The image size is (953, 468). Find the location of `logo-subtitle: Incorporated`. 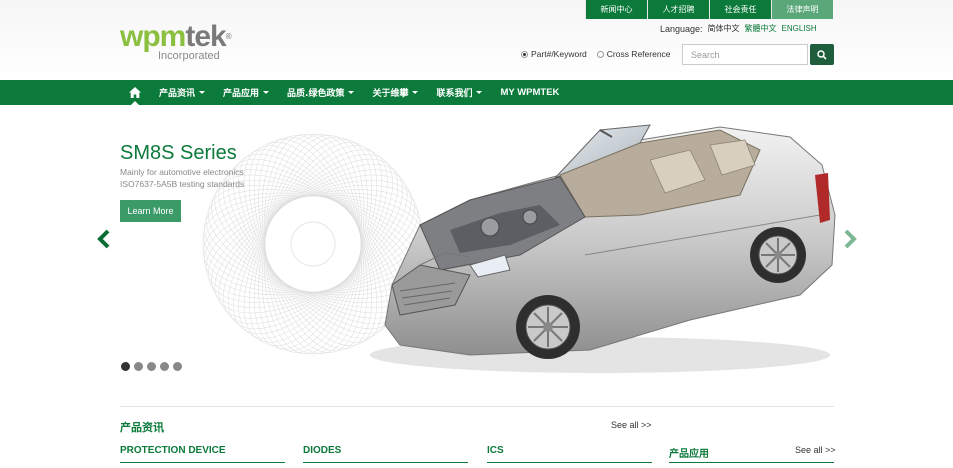

logo-subtitle: Incorporated is located at coordinates (189, 56).